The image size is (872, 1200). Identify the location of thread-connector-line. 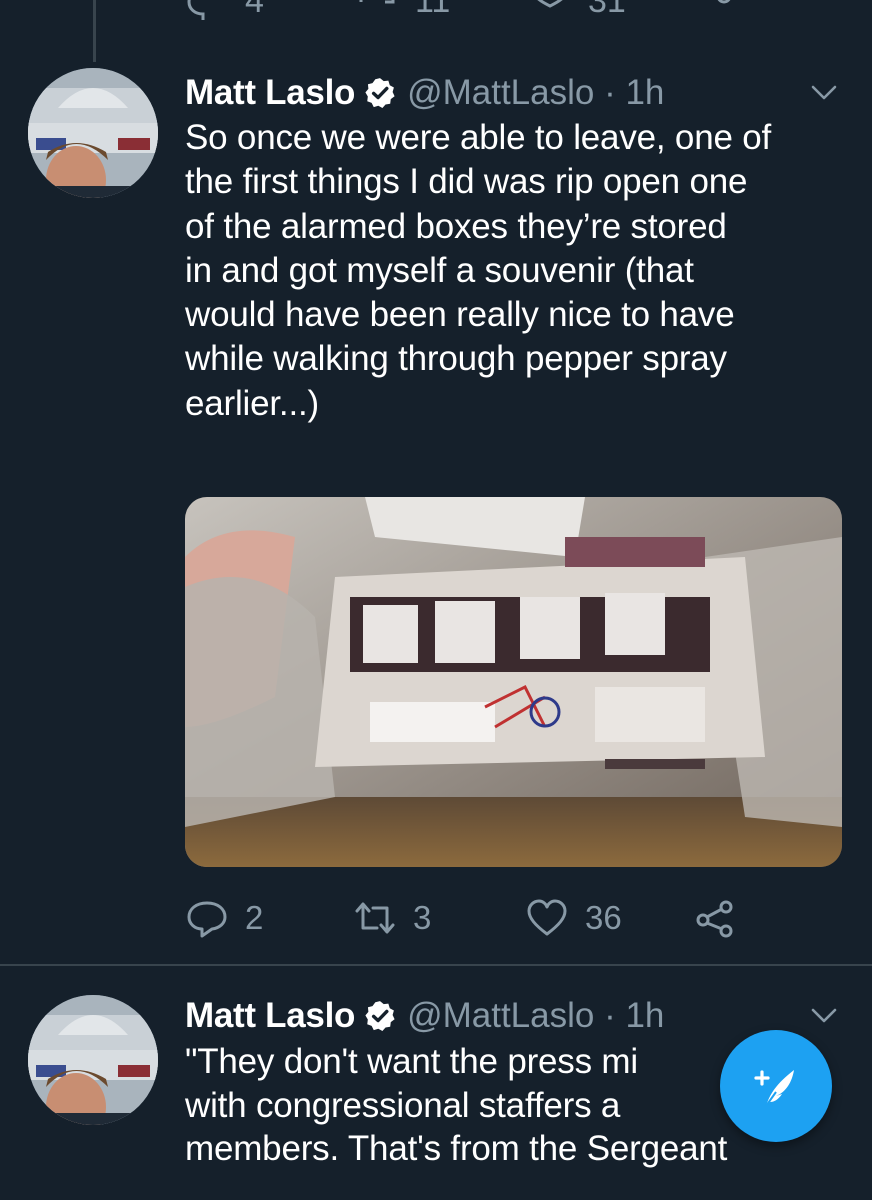
(94, 31).